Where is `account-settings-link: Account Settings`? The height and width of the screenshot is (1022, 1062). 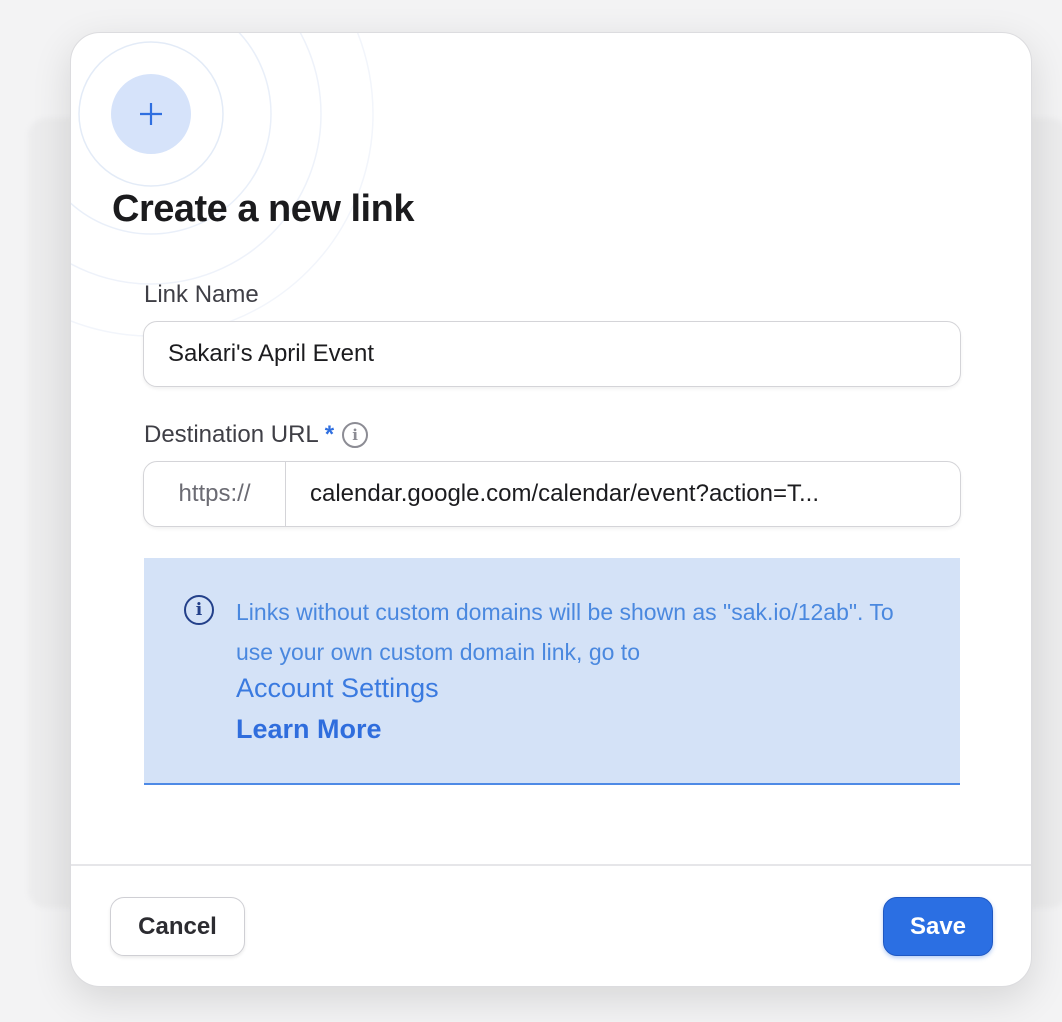 account-settings-link: Account Settings is located at coordinates (337, 688).